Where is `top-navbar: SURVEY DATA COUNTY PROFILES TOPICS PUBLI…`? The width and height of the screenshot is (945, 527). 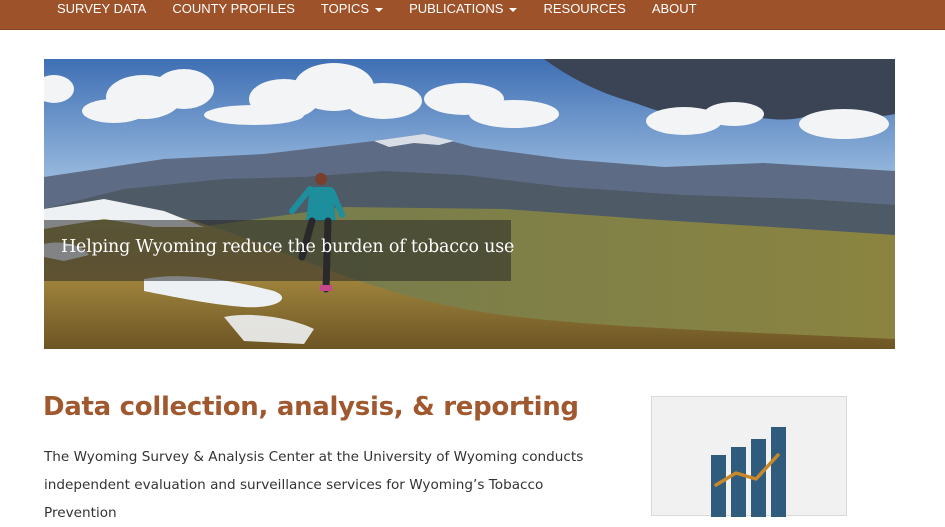 top-navbar: SURVEY DATA COUNTY PROFILES TOPICS PUBLI… is located at coordinates (472, 15).